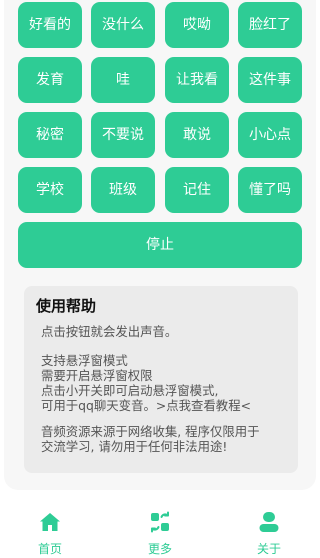  Describe the element at coordinates (50, 135) in the screenshot. I see `sound-button: 秘密` at that location.